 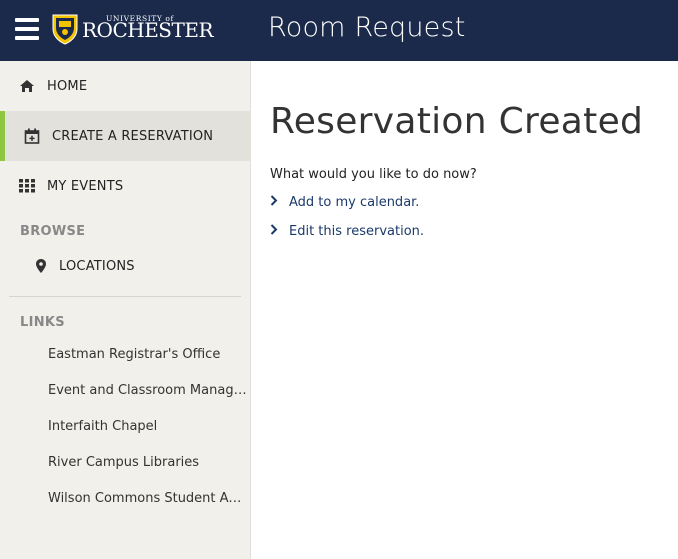 What do you see at coordinates (32, 136) in the screenshot?
I see `calendar-plus-icon` at bounding box center [32, 136].